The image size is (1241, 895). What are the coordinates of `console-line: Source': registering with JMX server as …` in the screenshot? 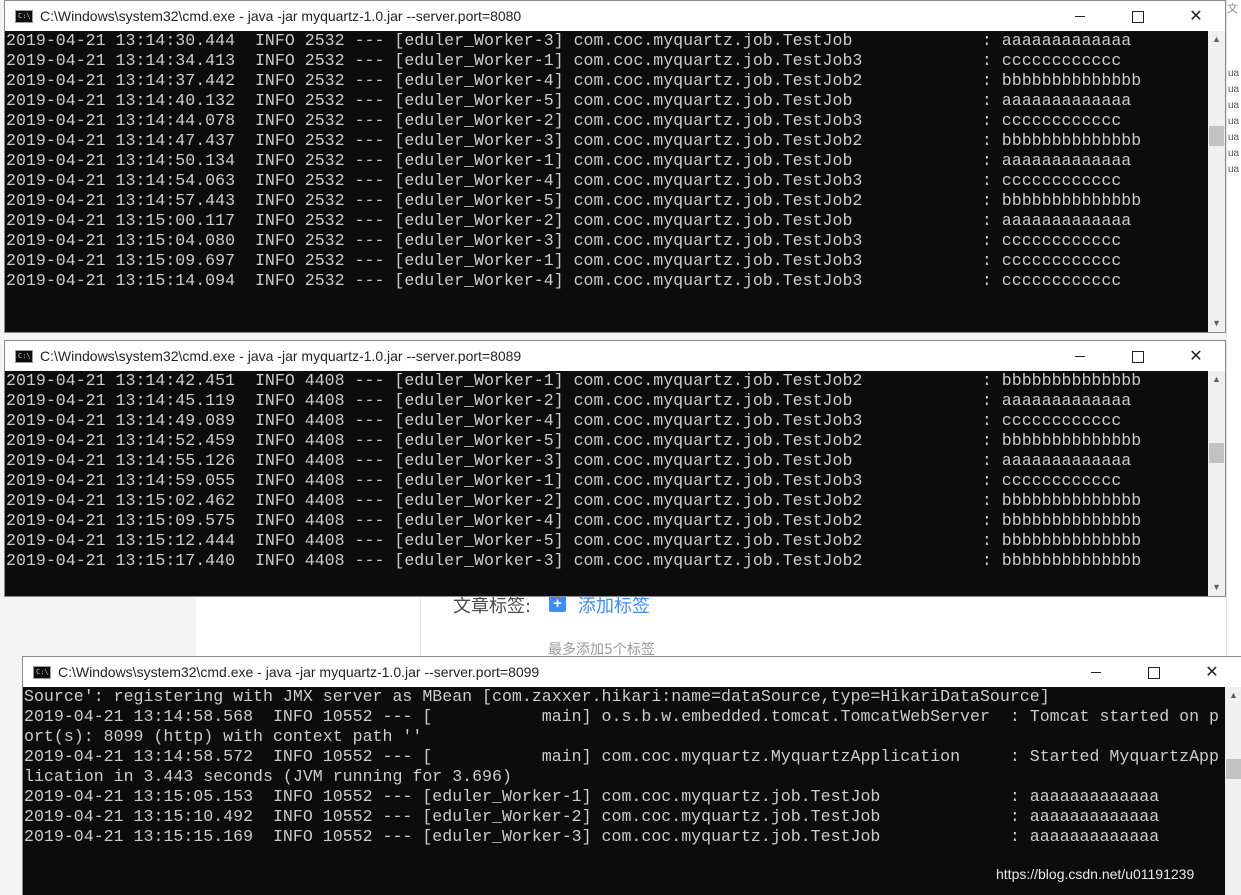 It's located at (537, 696).